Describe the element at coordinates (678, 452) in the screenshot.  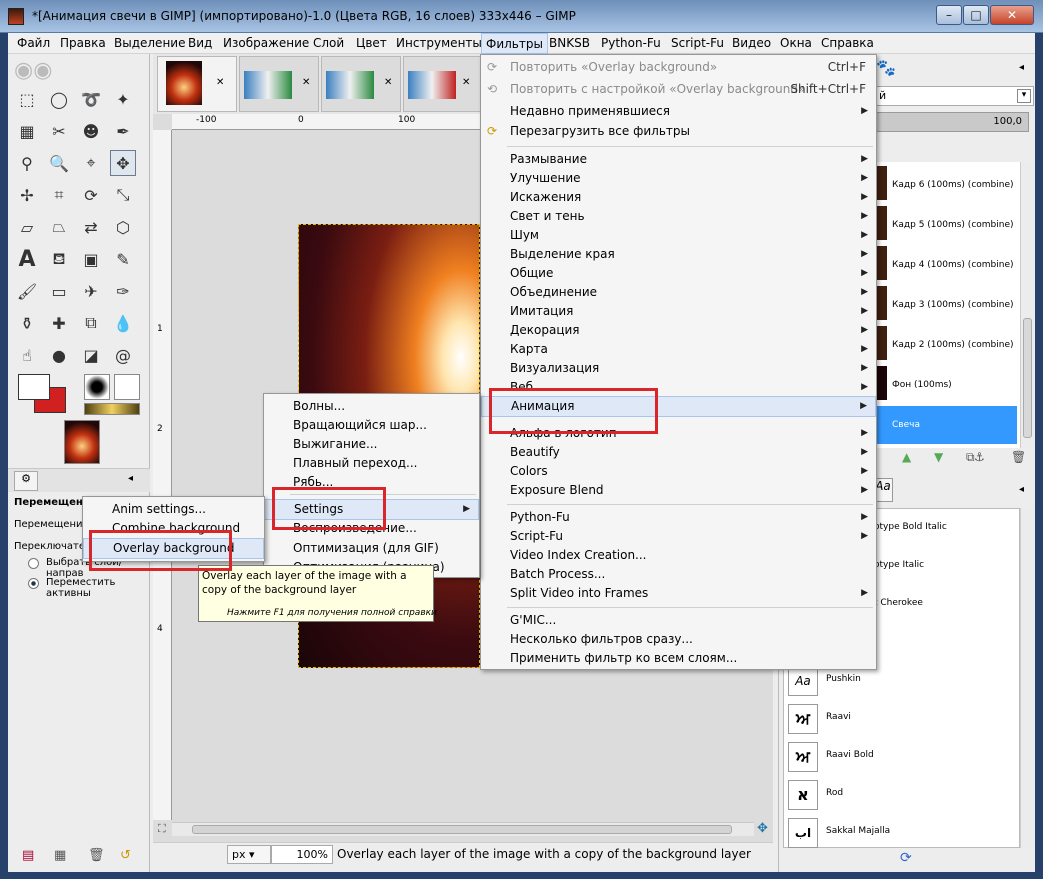
I see `menu-item-beautify: Beautify ▶` at that location.